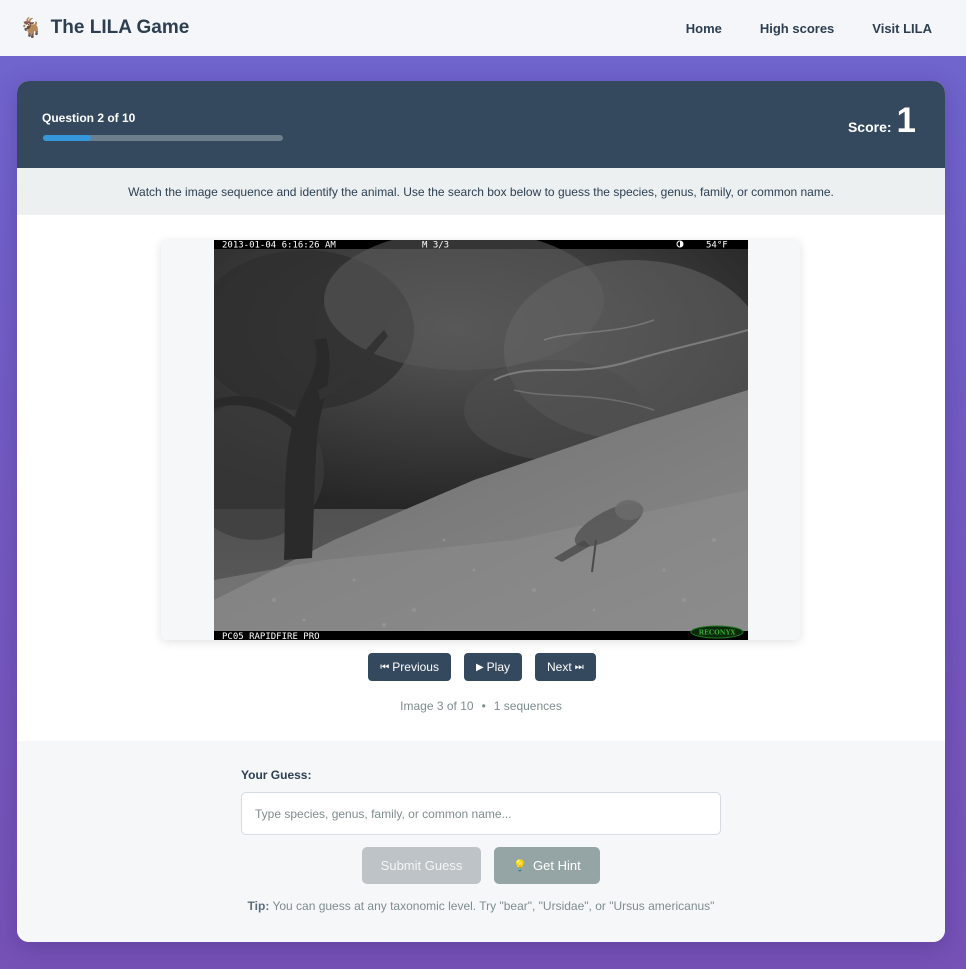 The width and height of the screenshot is (966, 969). I want to click on progress-bar, so click(163, 138).